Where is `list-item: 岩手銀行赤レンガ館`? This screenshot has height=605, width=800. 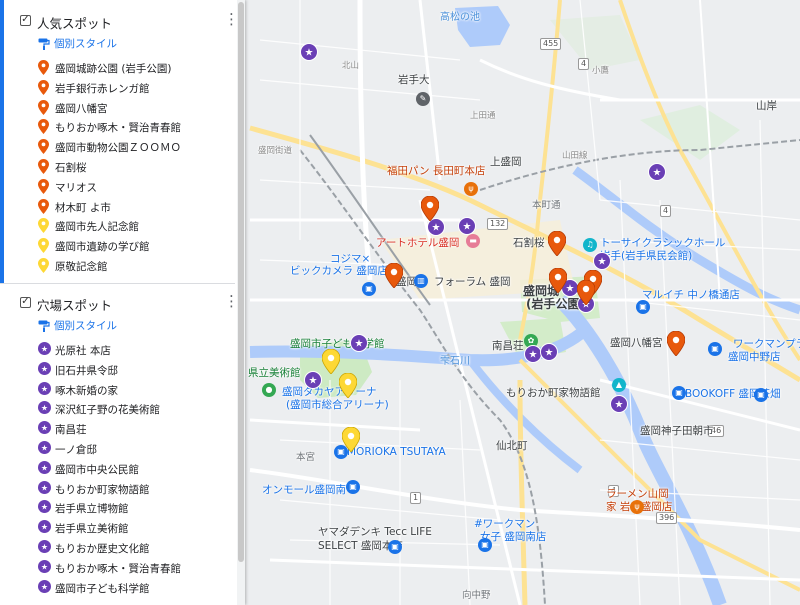
list-item: 岩手銀行赤レンガ館 is located at coordinates (117, 88).